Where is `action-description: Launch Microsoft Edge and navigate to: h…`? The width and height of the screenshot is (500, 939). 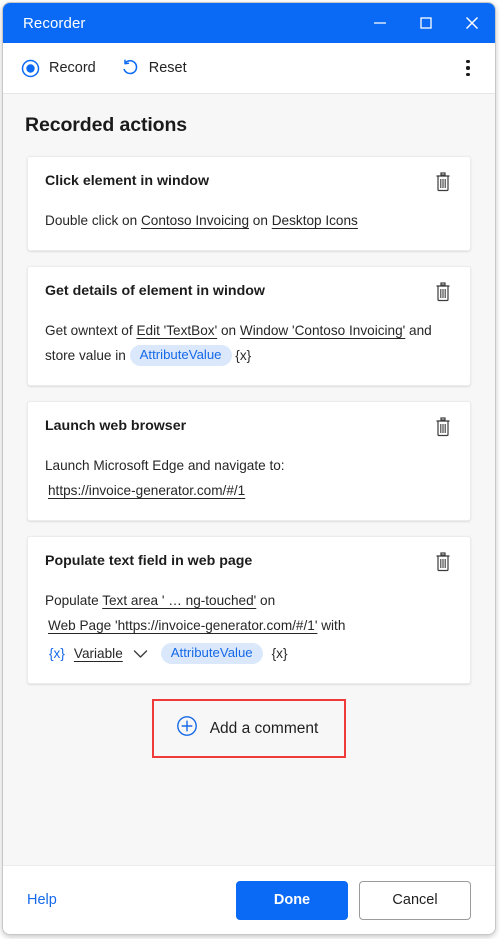
action-description: Launch Microsoft Edge and navigate to: h… is located at coordinates (249, 478).